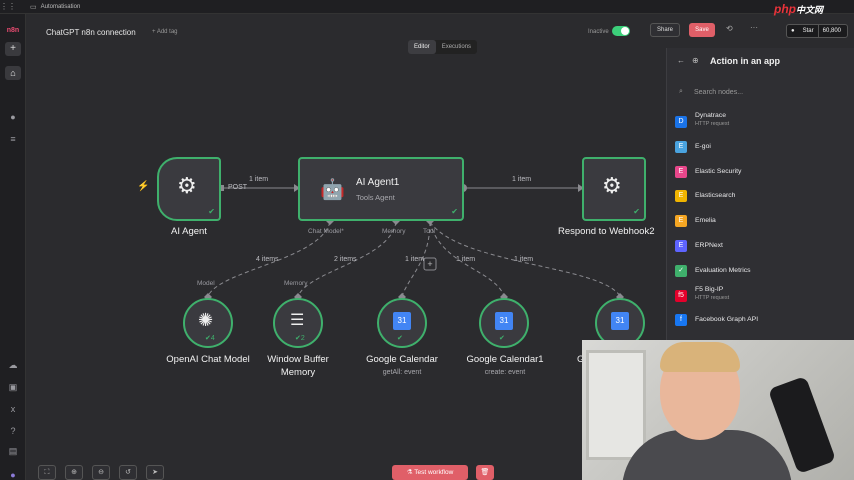  Describe the element at coordinates (505, 359) in the screenshot. I see `node-label-gcal1: Google Calendar1` at that location.